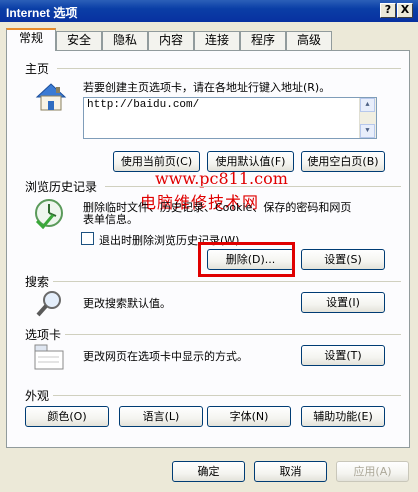  What do you see at coordinates (343, 302) in the screenshot?
I see `search-settings-button: 设置(I)` at bounding box center [343, 302].